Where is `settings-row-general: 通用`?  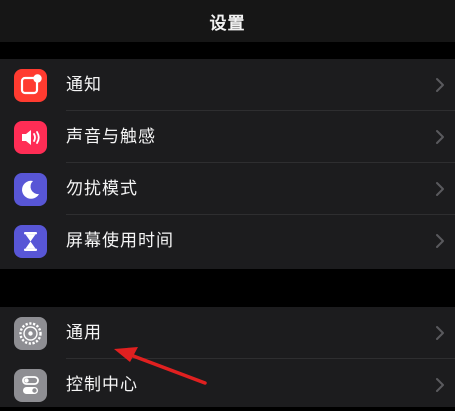
settings-row-general: 通用 is located at coordinates (227, 333).